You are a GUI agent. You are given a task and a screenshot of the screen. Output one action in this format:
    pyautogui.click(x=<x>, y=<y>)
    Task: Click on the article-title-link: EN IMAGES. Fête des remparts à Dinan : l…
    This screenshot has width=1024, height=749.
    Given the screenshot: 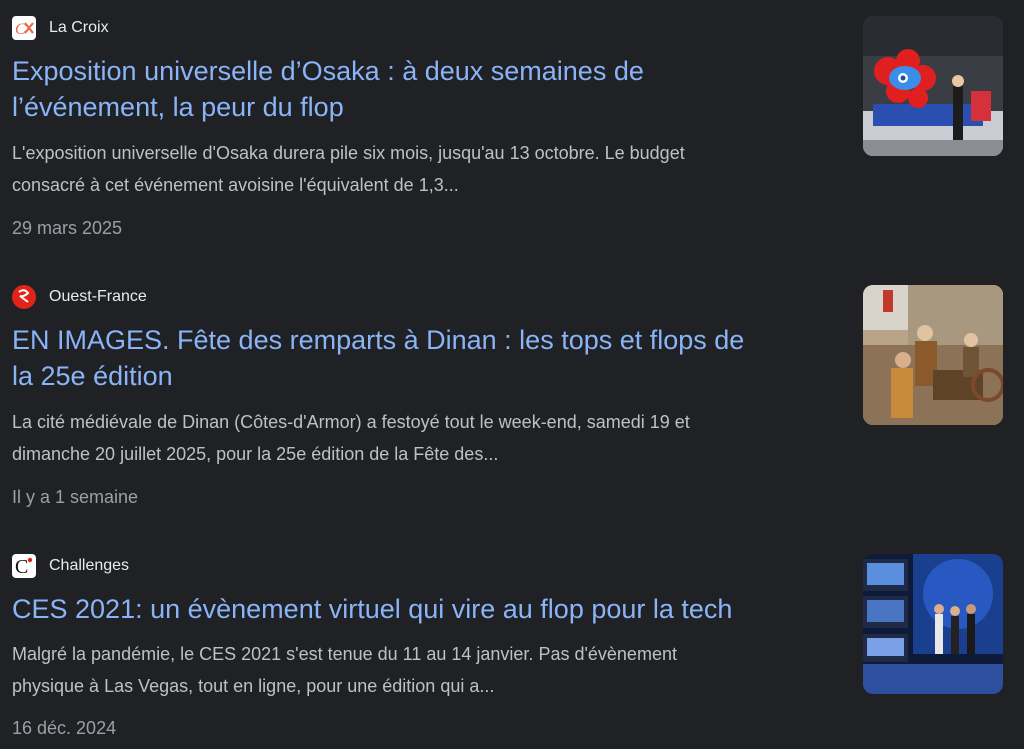 What is the action you would take?
    pyautogui.click(x=432, y=358)
    